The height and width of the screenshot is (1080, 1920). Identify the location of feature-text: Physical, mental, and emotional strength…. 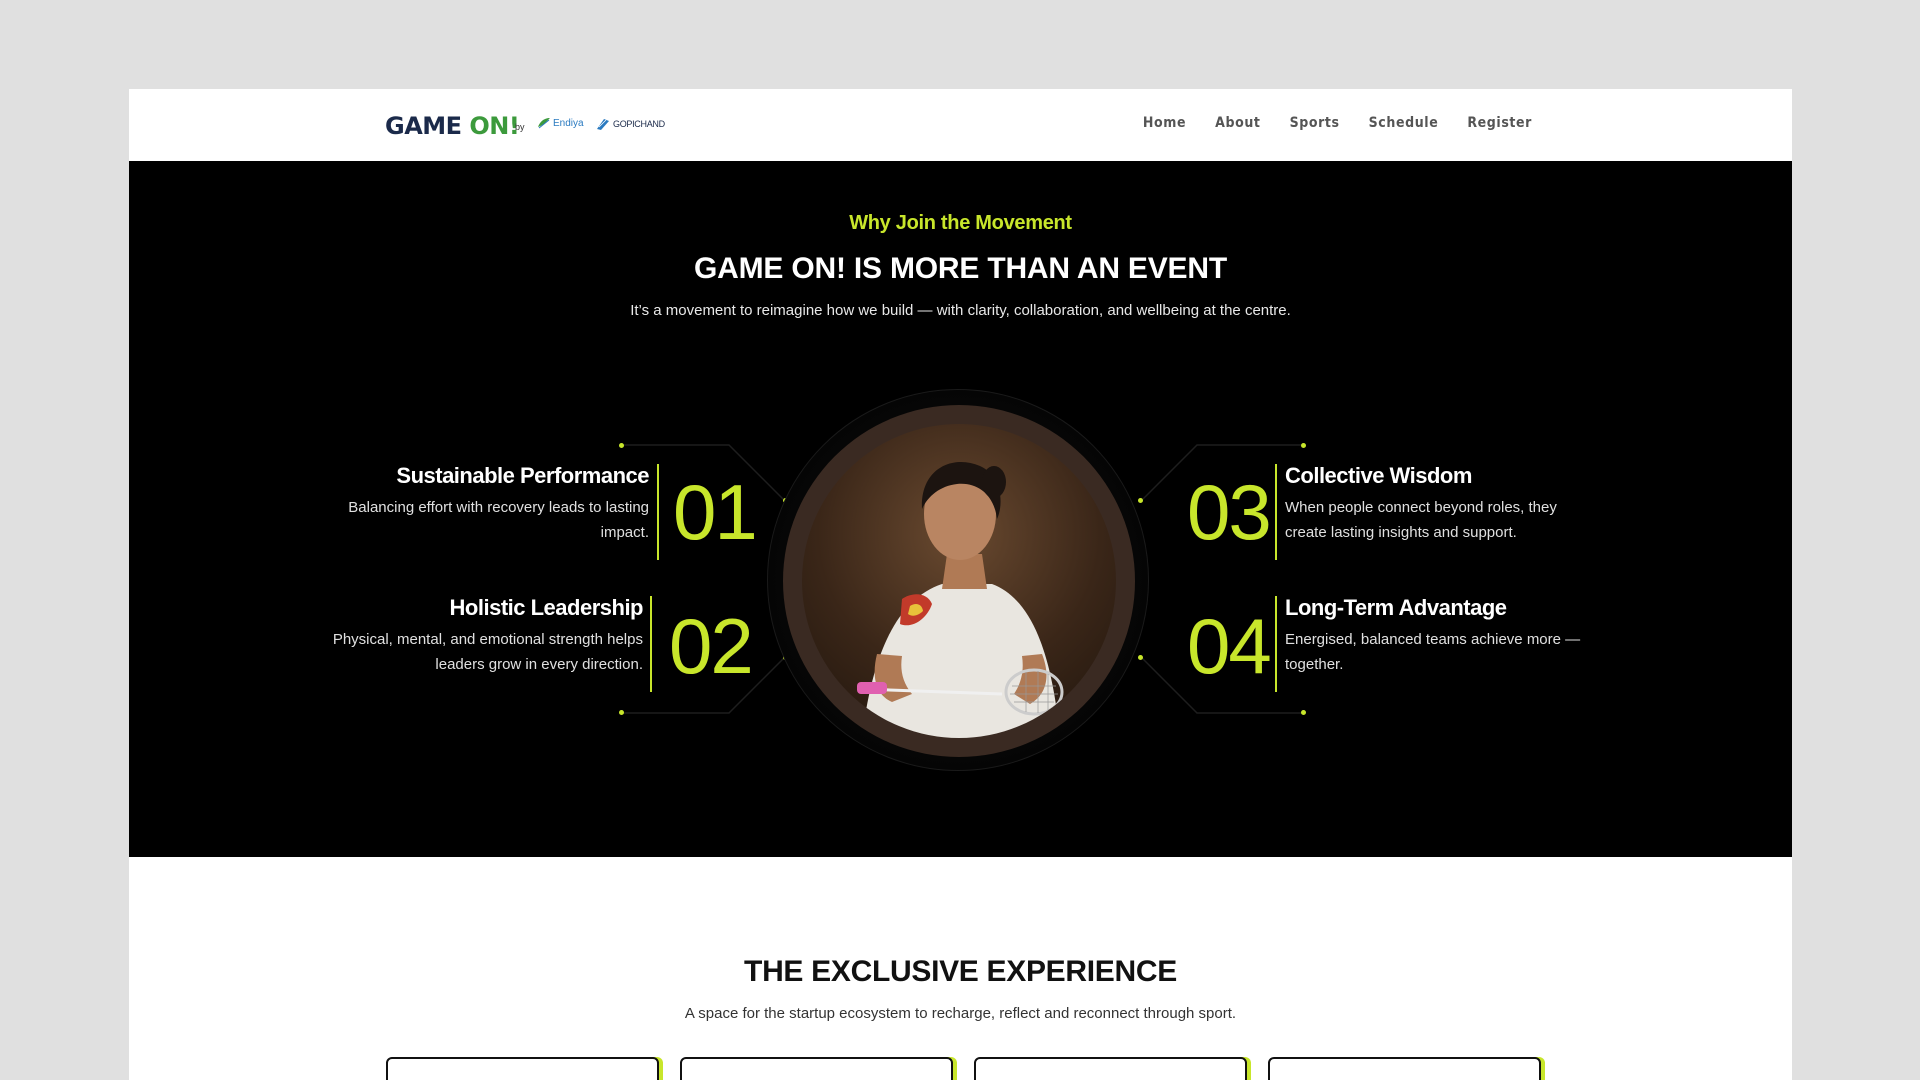
(487, 652).